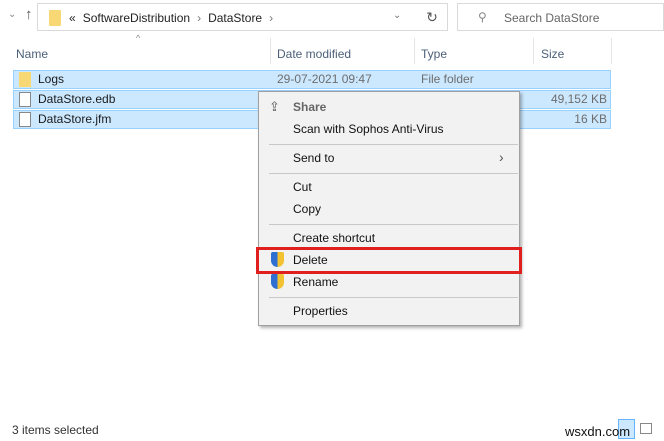  Describe the element at coordinates (307, 209) in the screenshot. I see `menu-item-copy: Copy` at that location.